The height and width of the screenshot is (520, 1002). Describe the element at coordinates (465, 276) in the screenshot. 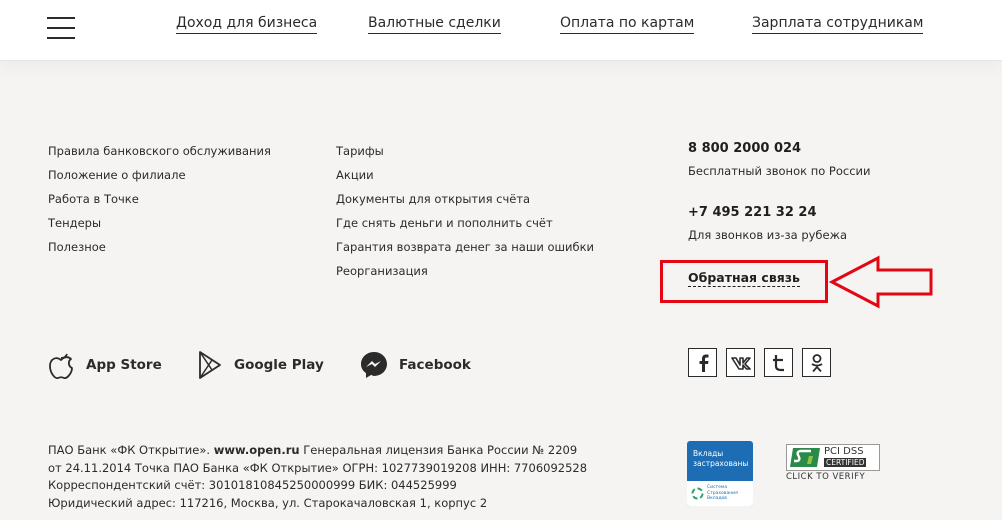

I see `link-reorganization: Реорганизация` at that location.